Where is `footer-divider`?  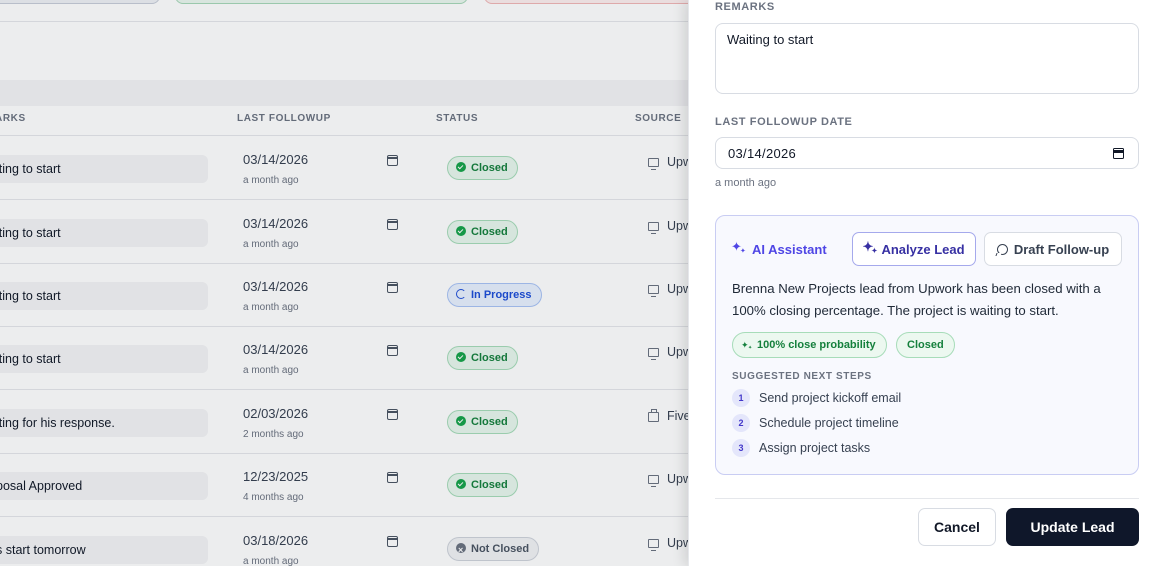
footer-divider is located at coordinates (927, 498).